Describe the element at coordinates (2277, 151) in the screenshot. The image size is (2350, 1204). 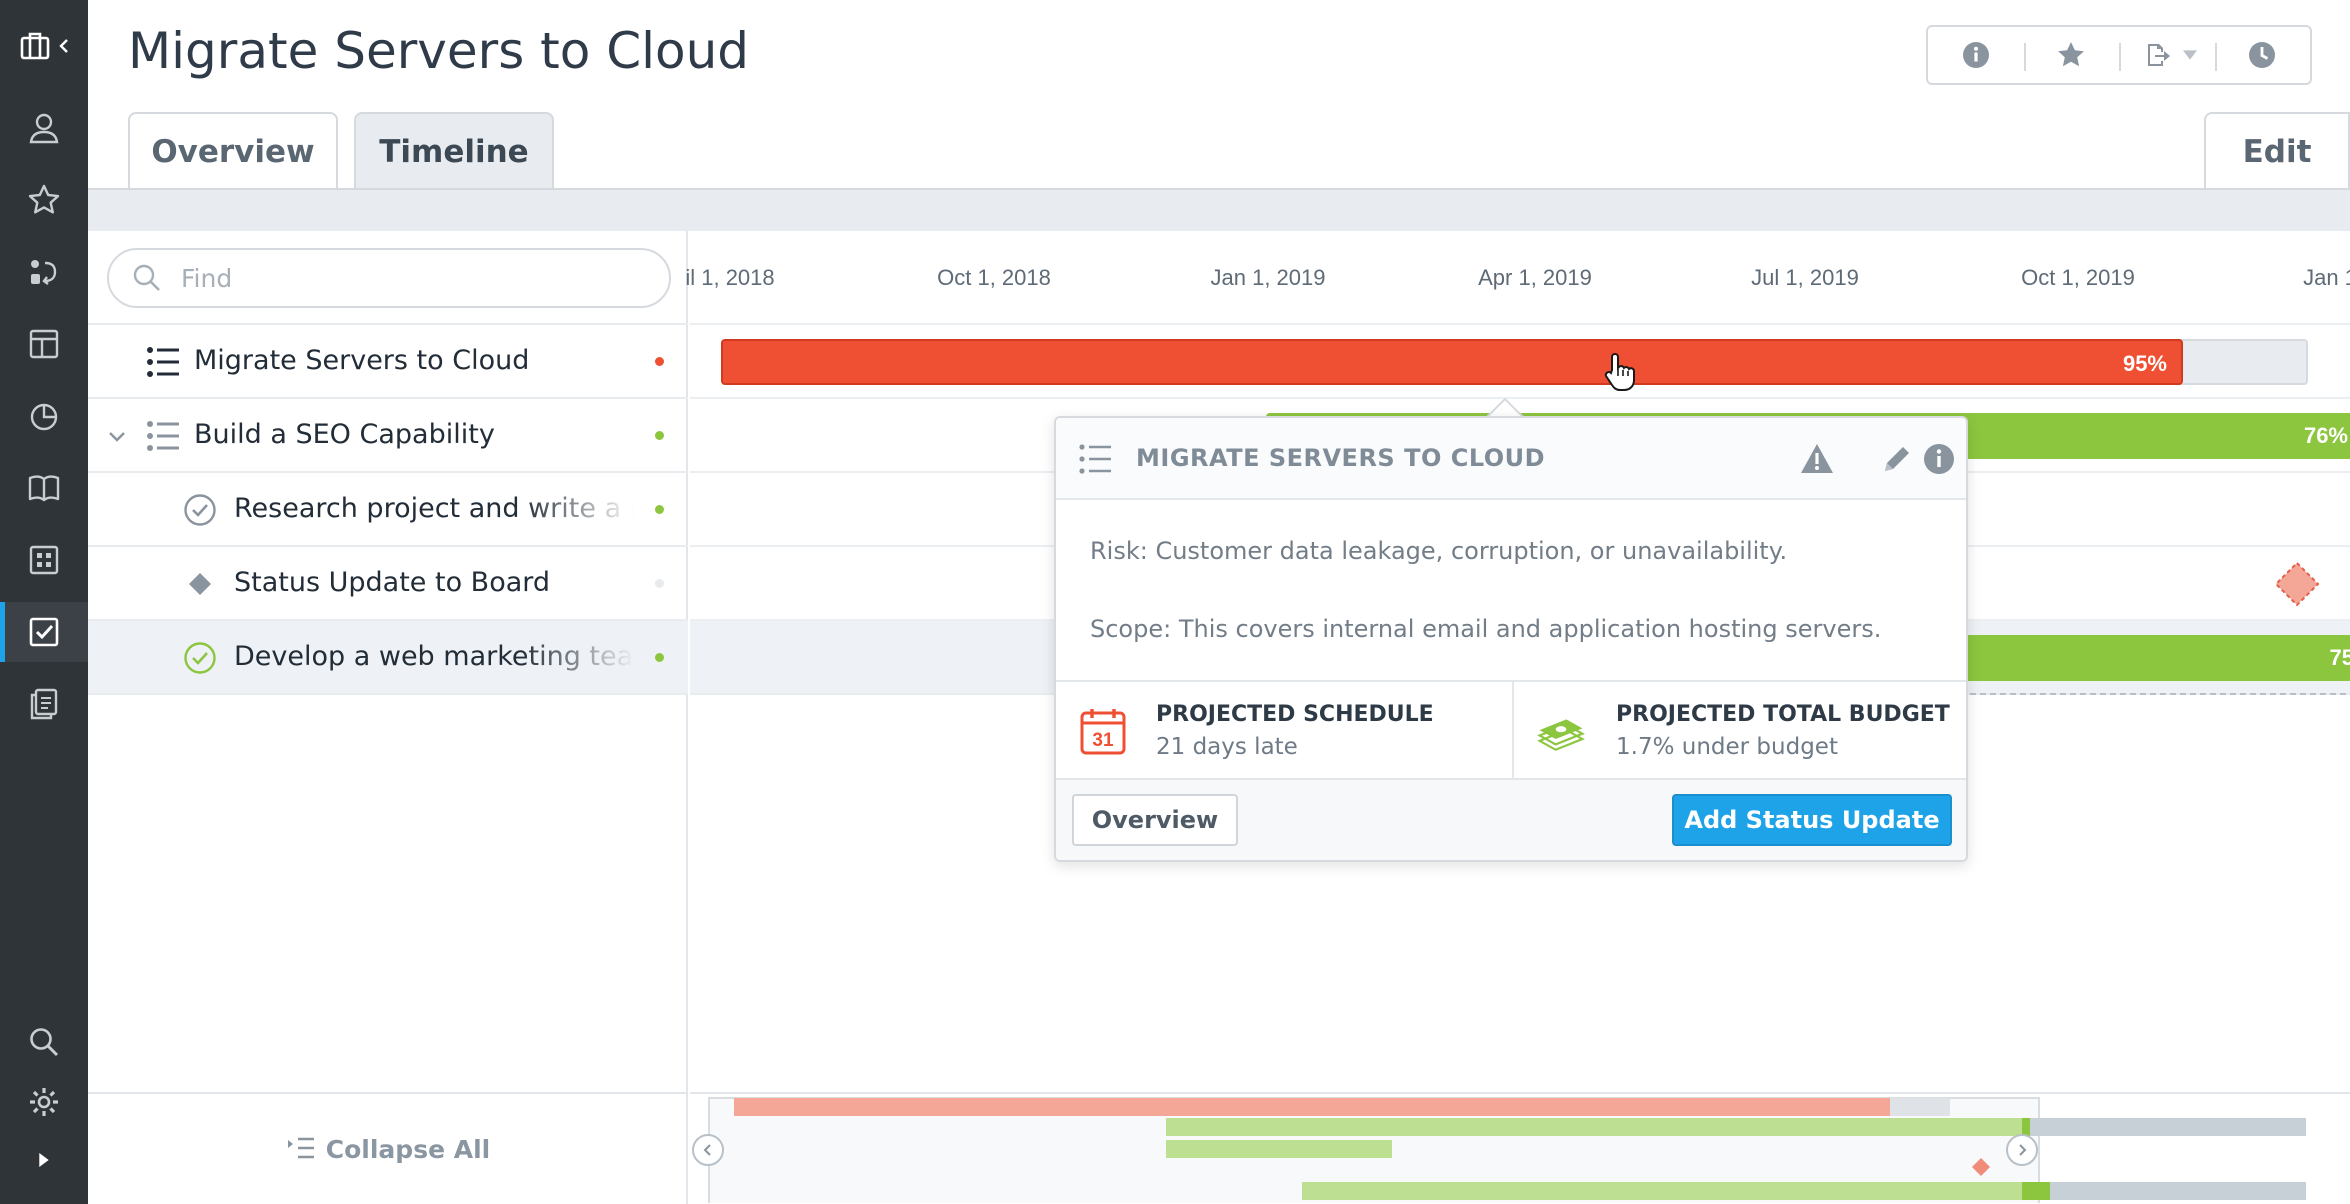
I see `edit-button: Edit` at that location.